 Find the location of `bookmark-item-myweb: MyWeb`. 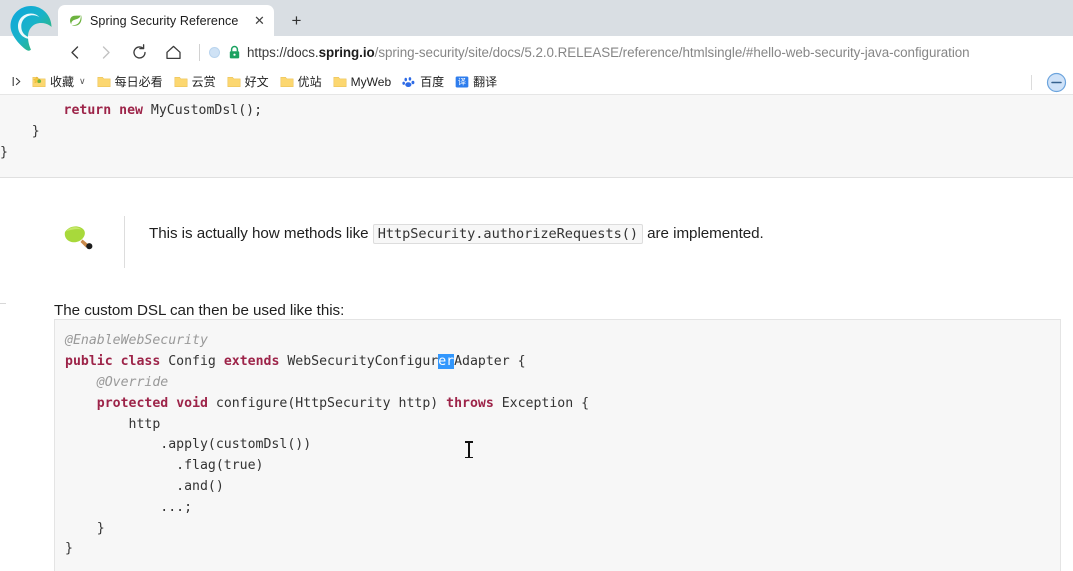

bookmark-item-myweb: MyWeb is located at coordinates (362, 82).